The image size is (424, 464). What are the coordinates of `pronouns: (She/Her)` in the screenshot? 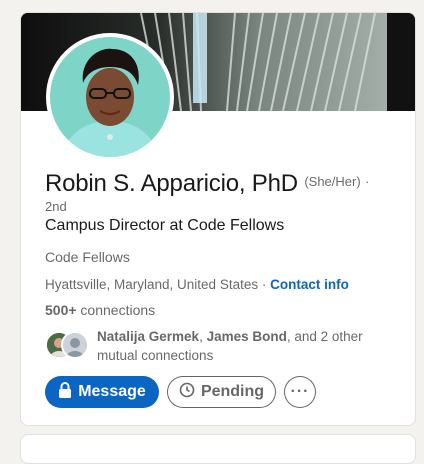 It's located at (332, 181).